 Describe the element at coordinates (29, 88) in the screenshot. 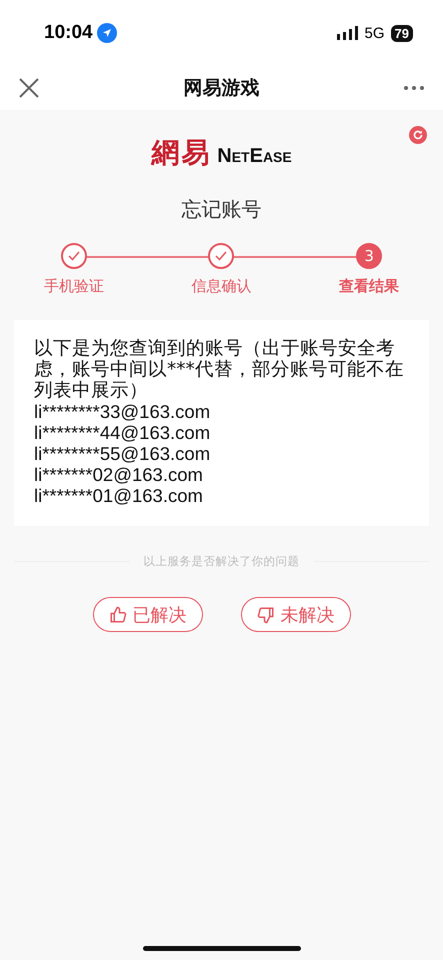

I see `close-icon` at that location.